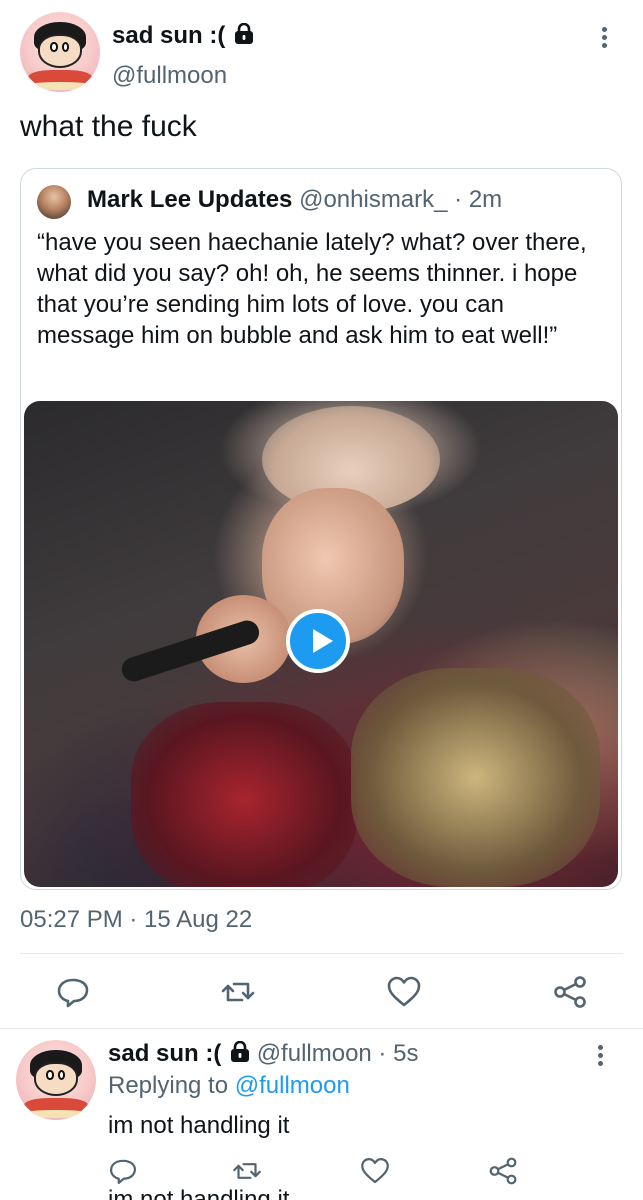 This screenshot has width=643, height=1200. Describe the element at coordinates (136, 920) in the screenshot. I see `tweet-timestamp: 05:27 PM · 15 Aug 22` at that location.